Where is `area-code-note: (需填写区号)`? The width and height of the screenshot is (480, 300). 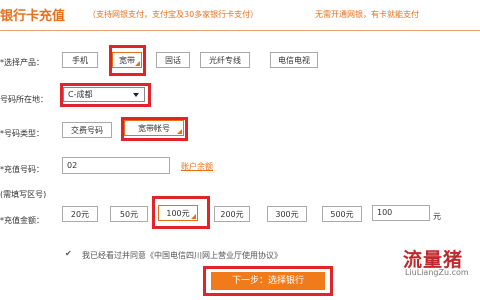 area-code-note: (需填写区号) is located at coordinates (23, 194).